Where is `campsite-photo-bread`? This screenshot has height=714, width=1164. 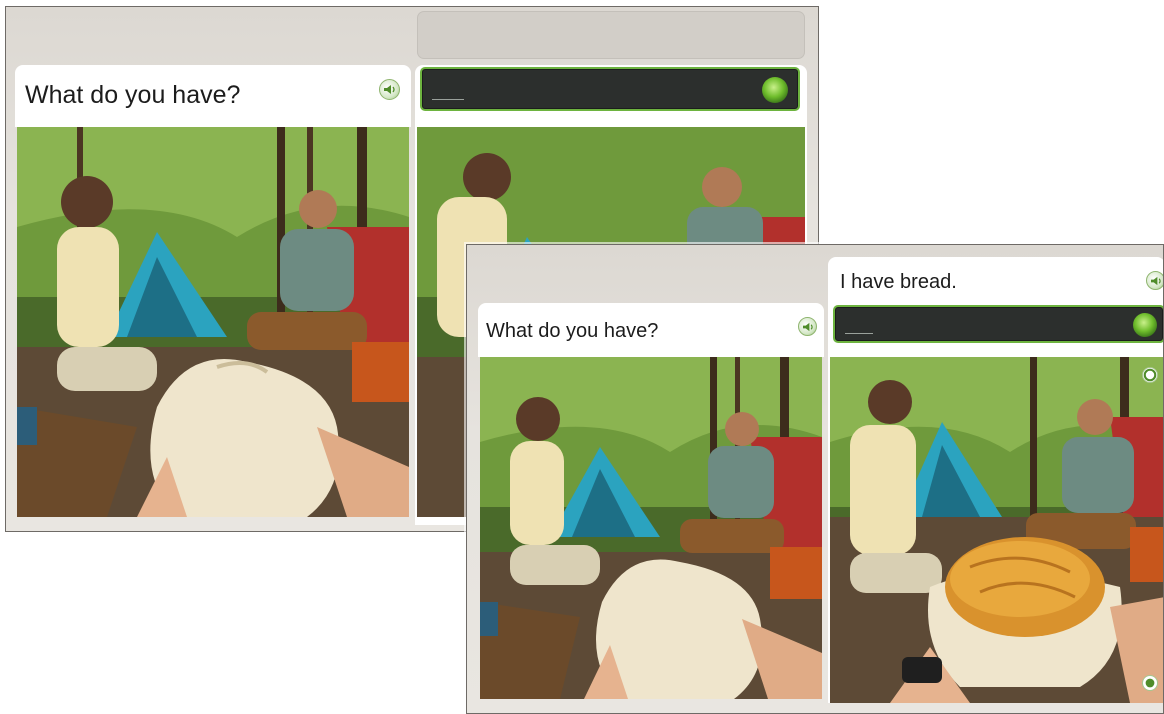 campsite-photo-bread is located at coordinates (996, 530).